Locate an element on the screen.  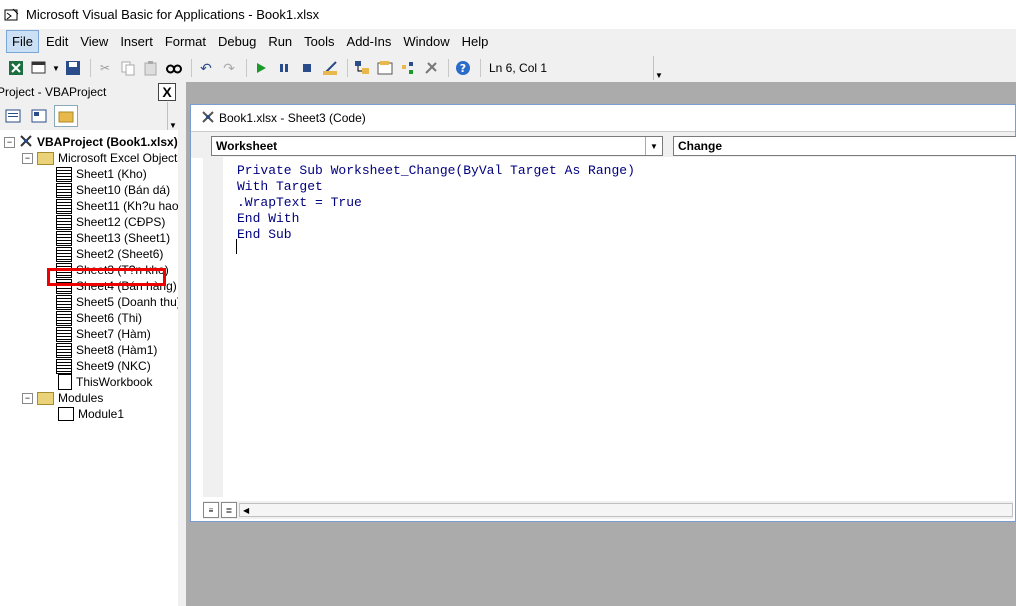
vbaproject-icon is located at coordinates (26, 142).